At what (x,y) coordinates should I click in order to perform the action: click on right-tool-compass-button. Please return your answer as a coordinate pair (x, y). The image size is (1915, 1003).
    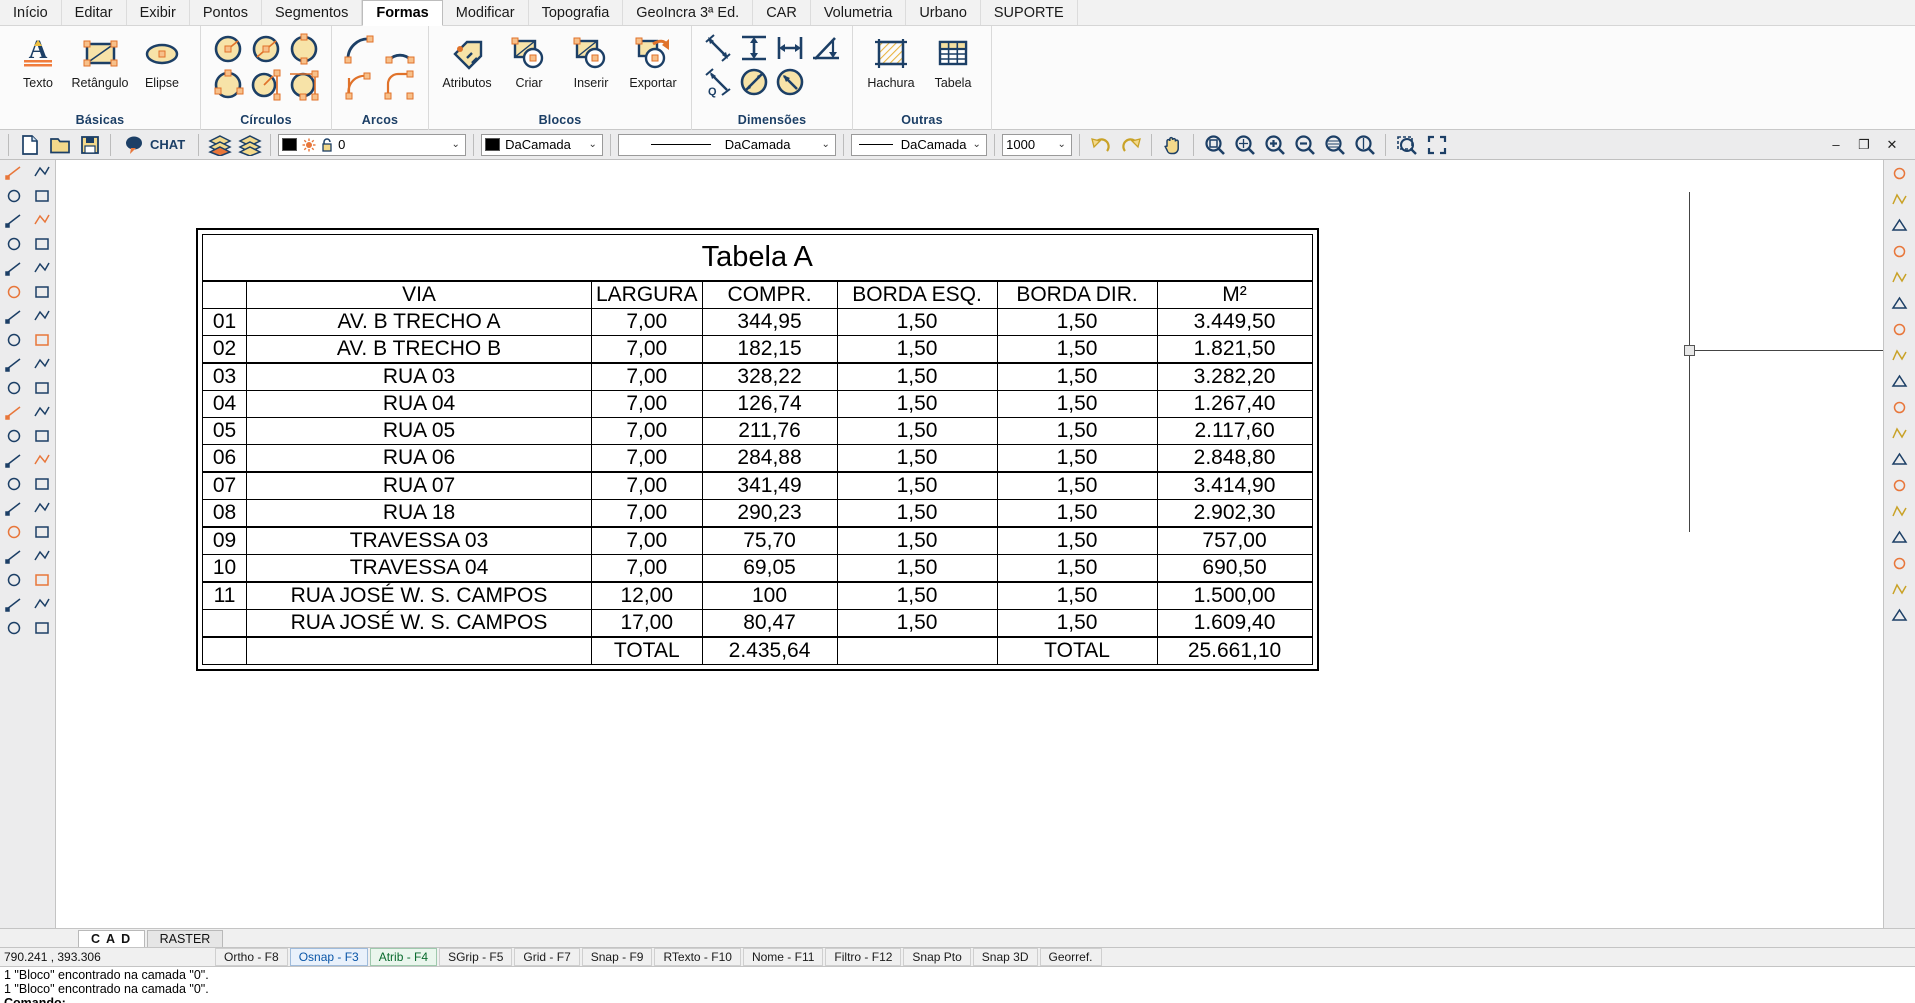
    Looking at the image, I should click on (1900, 329).